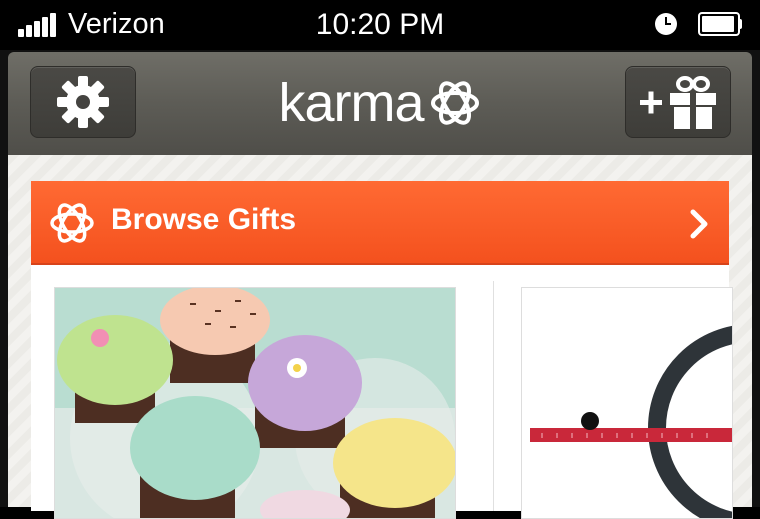  Describe the element at coordinates (666, 24) in the screenshot. I see `alarm-clock-icon` at that location.